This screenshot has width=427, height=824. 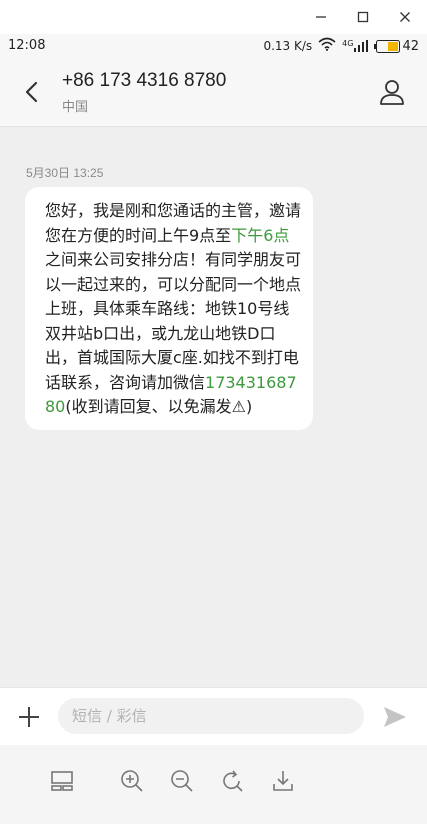 I want to click on contact-region: 中国, so click(x=75, y=107).